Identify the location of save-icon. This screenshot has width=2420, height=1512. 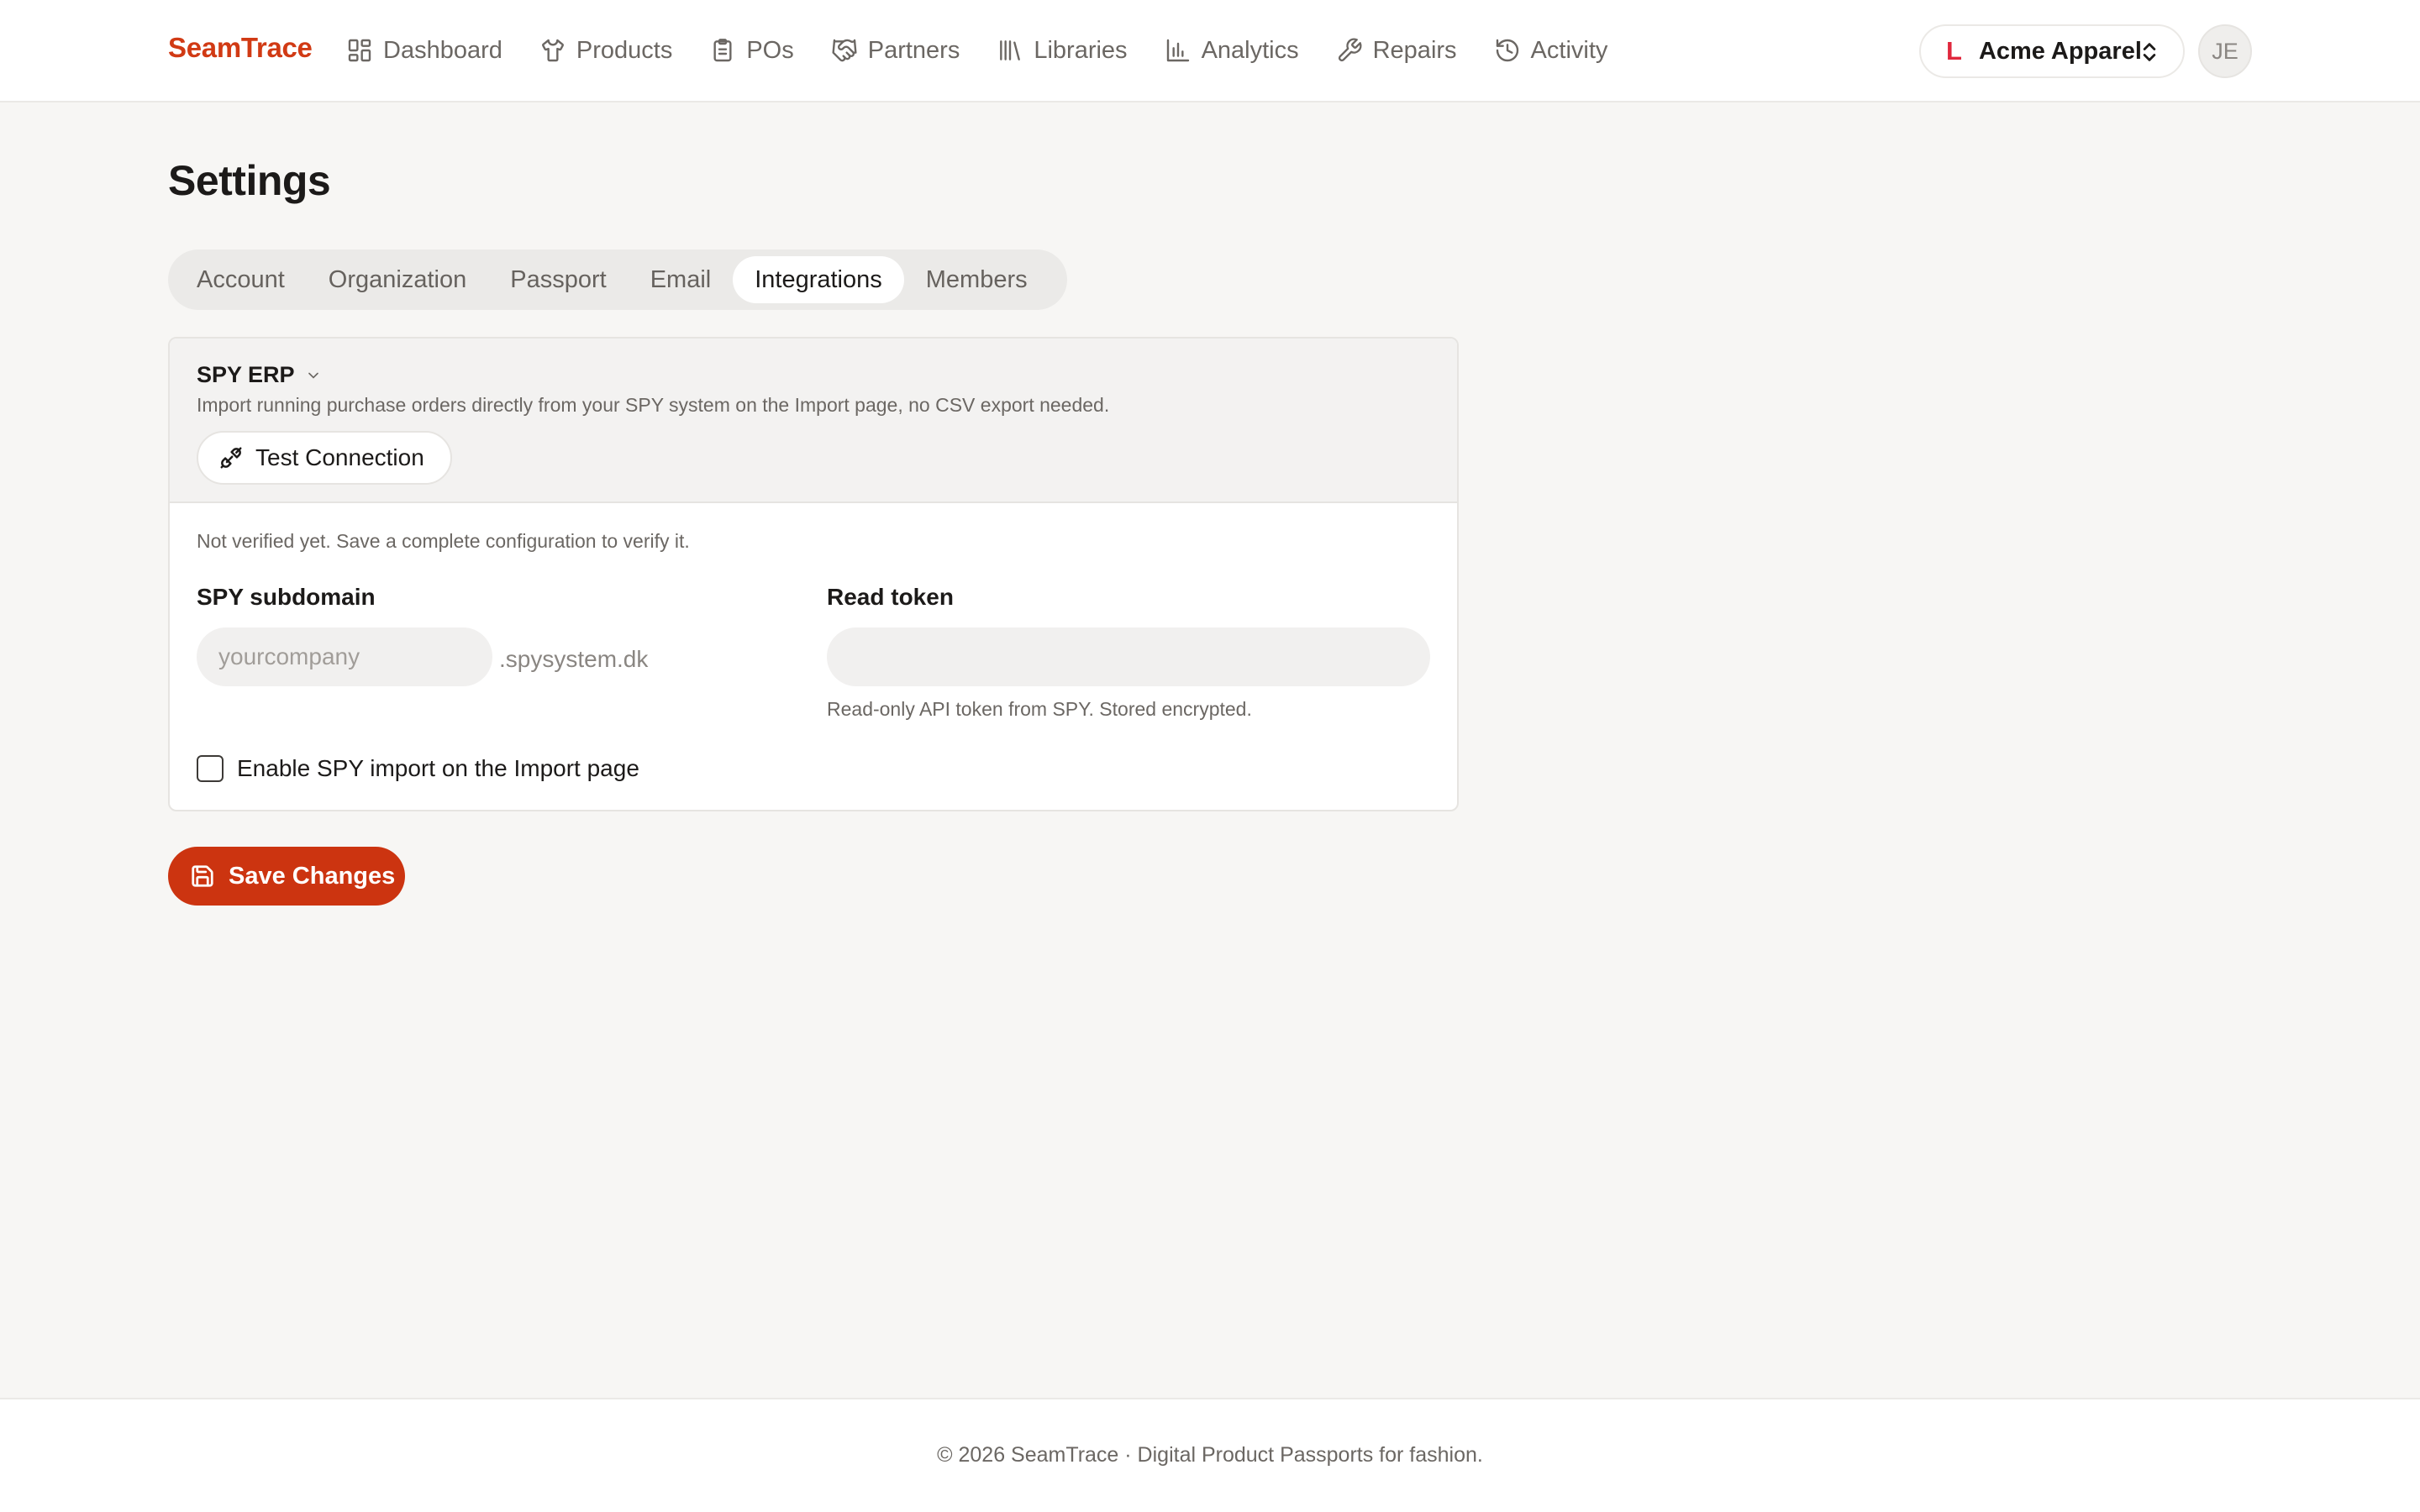
(202, 876).